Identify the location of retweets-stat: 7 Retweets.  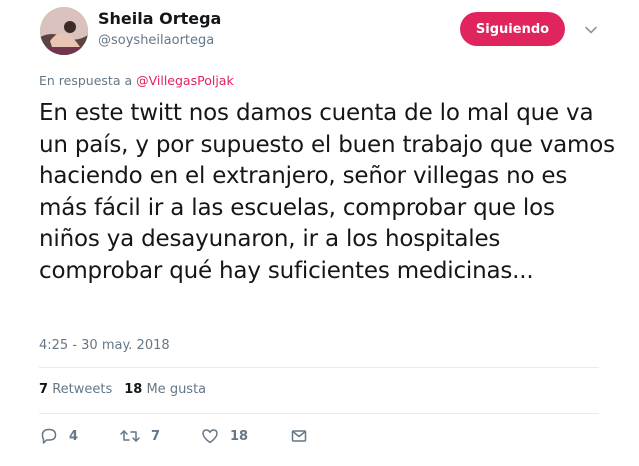
(75, 389).